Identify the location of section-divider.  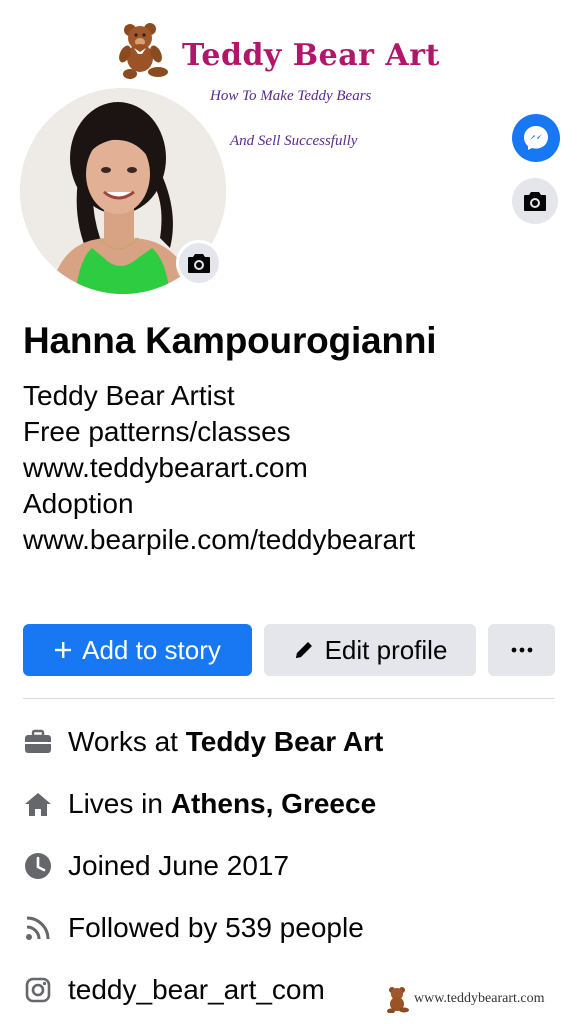
(289, 698).